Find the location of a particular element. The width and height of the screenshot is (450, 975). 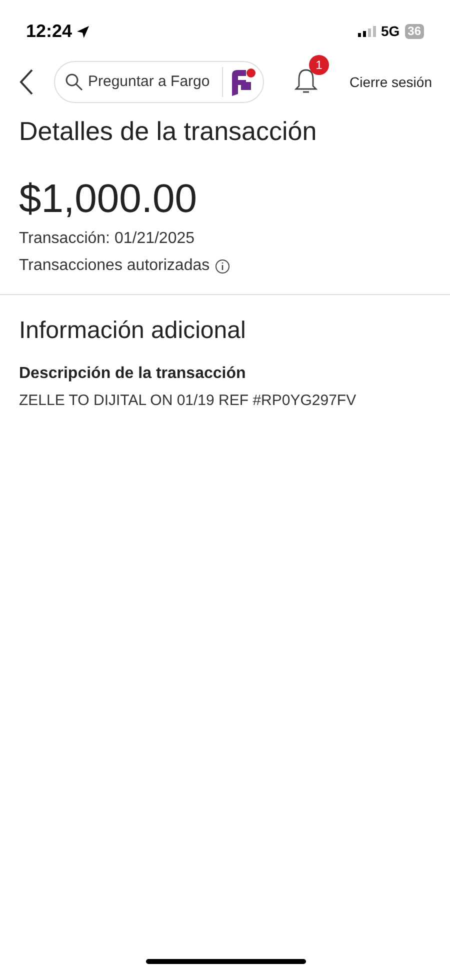

transaction-date: Transacción: 01/21/2025 is located at coordinates (107, 239).